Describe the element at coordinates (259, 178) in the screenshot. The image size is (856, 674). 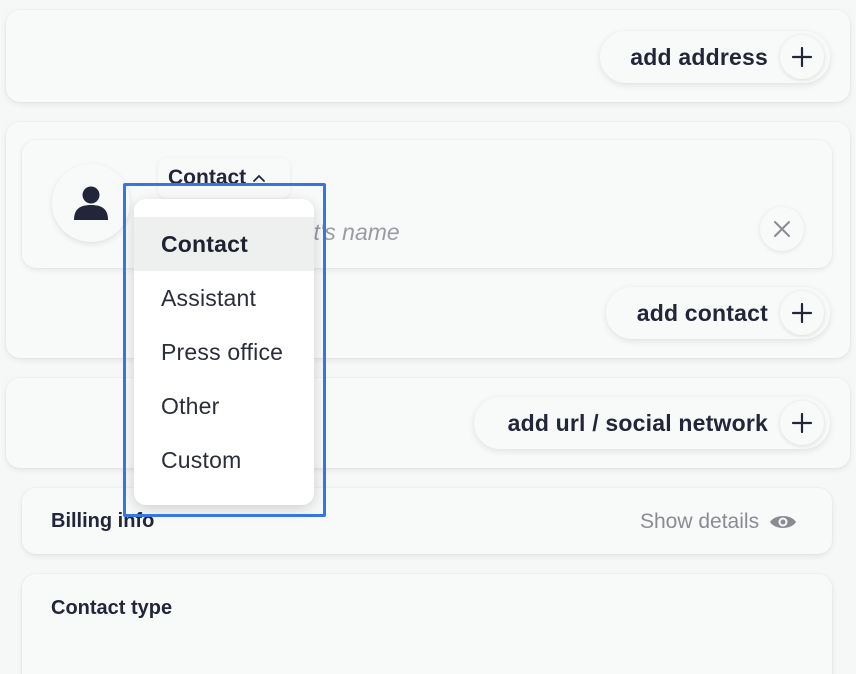
I see `chevron-up-icon` at that location.